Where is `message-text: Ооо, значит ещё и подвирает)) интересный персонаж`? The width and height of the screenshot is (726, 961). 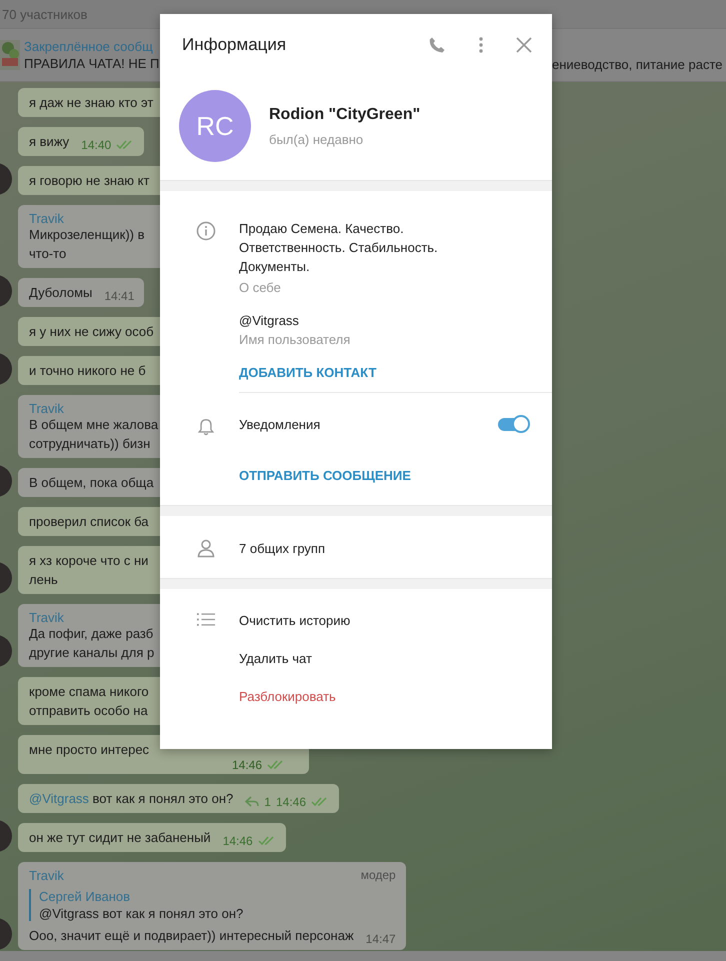
message-text: Ооо, значит ещё и подвирает)) интересный персонаж is located at coordinates (191, 935).